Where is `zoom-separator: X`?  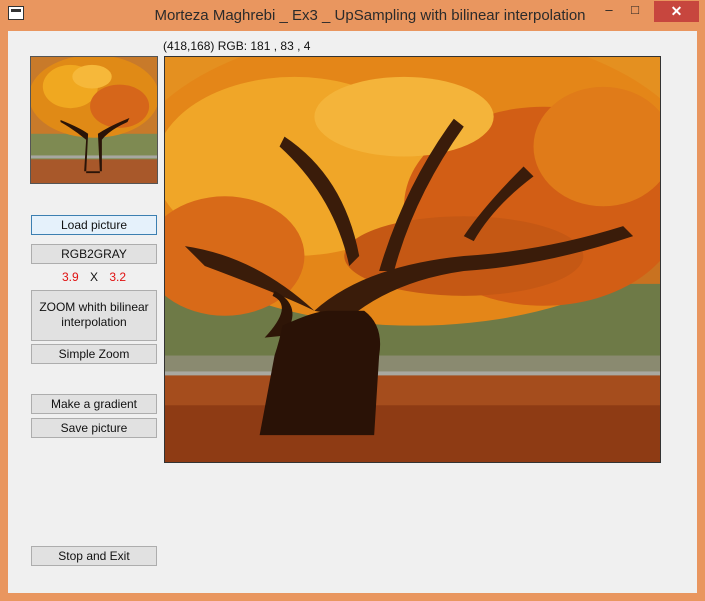 zoom-separator: X is located at coordinates (93, 277).